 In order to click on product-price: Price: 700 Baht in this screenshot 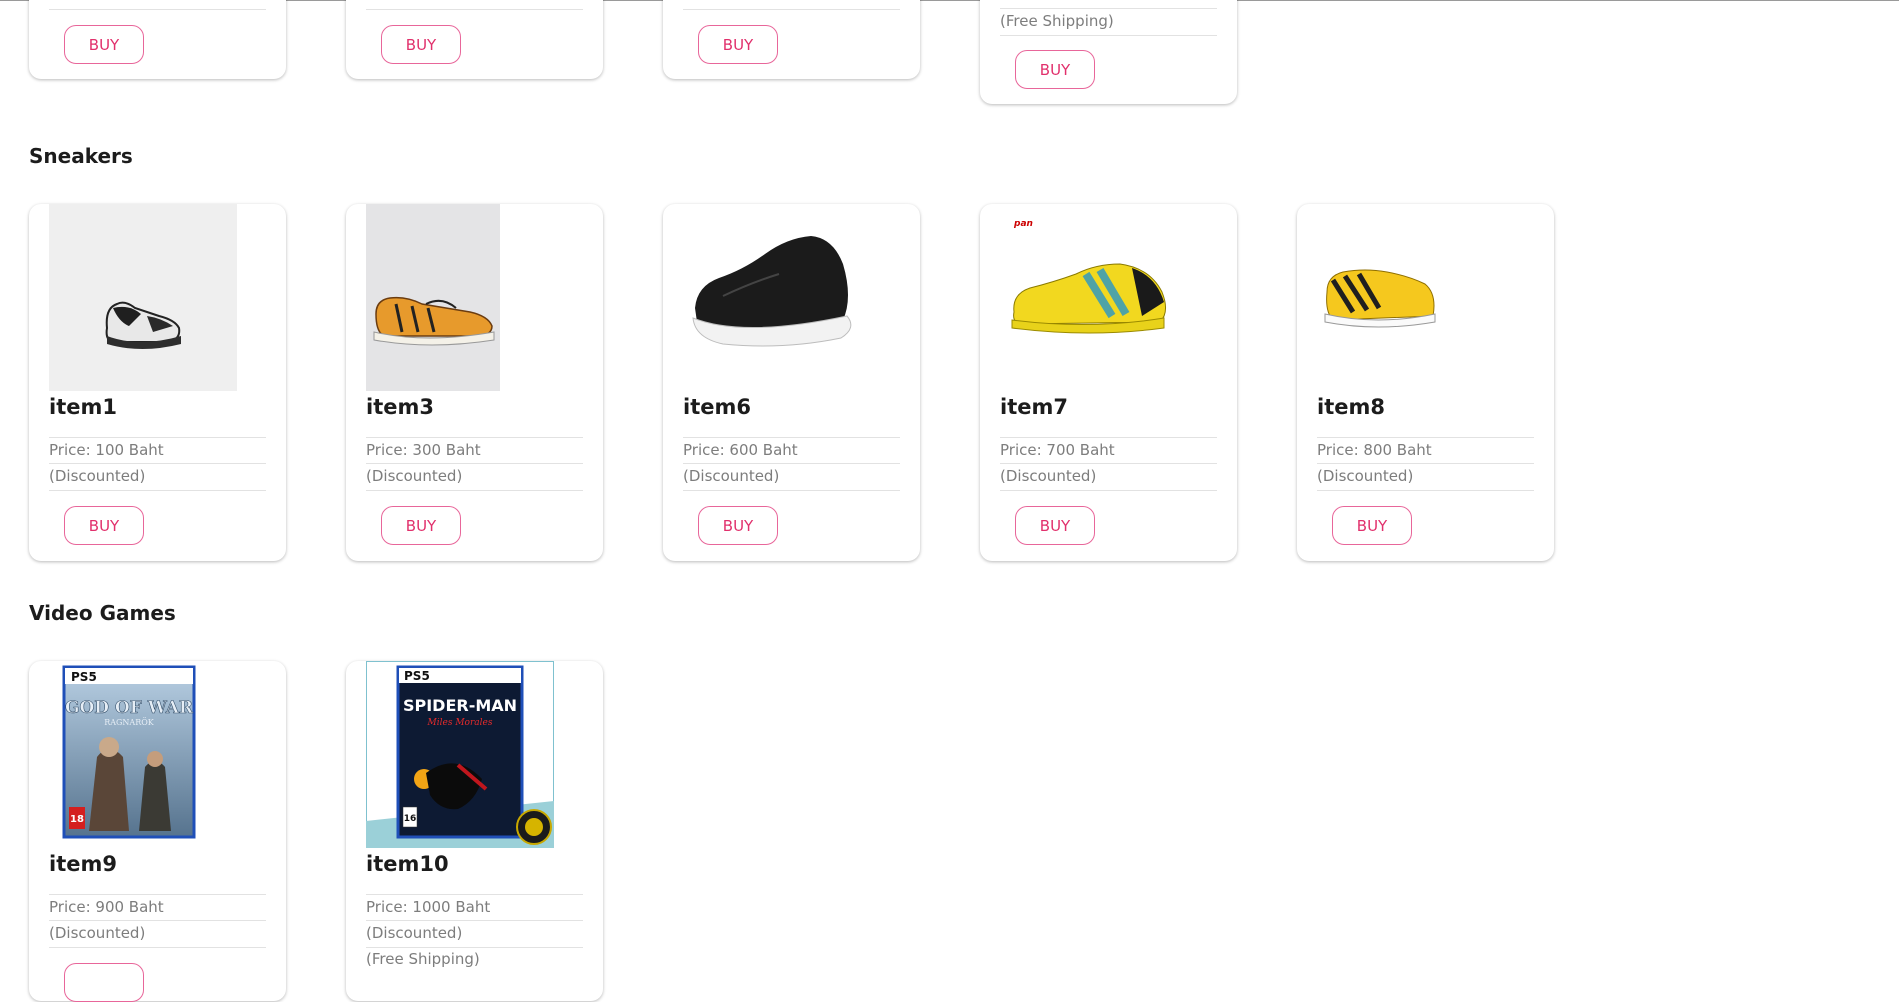, I will do `click(1057, 450)`.